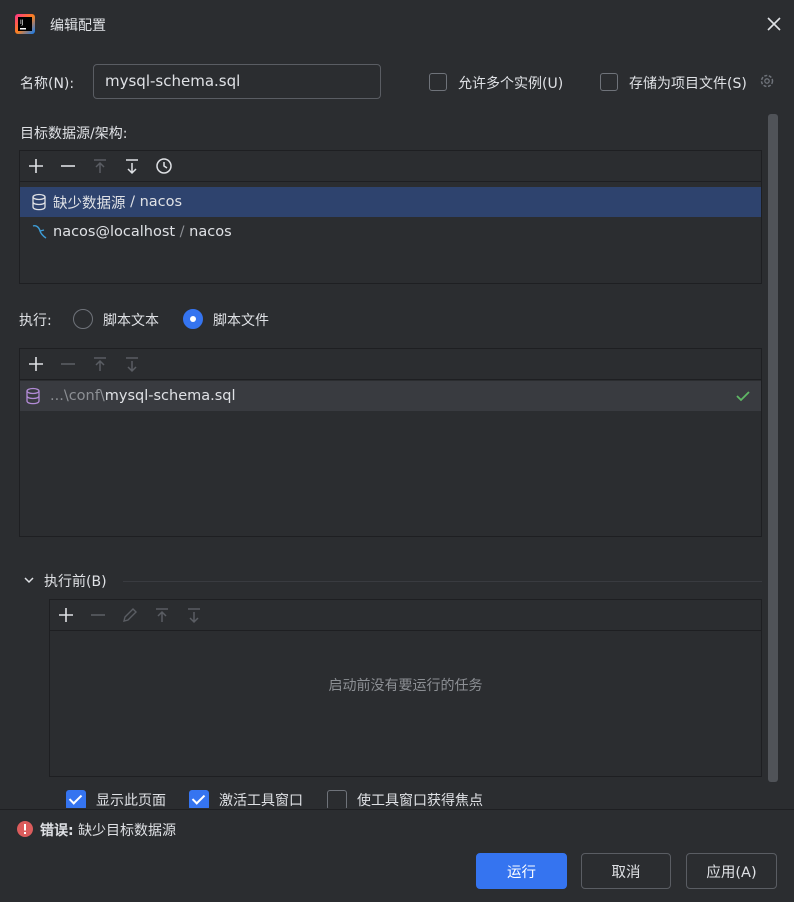 This screenshot has width=794, height=902. What do you see at coordinates (29, 580) in the screenshot?
I see `chevron-down-icon` at bounding box center [29, 580].